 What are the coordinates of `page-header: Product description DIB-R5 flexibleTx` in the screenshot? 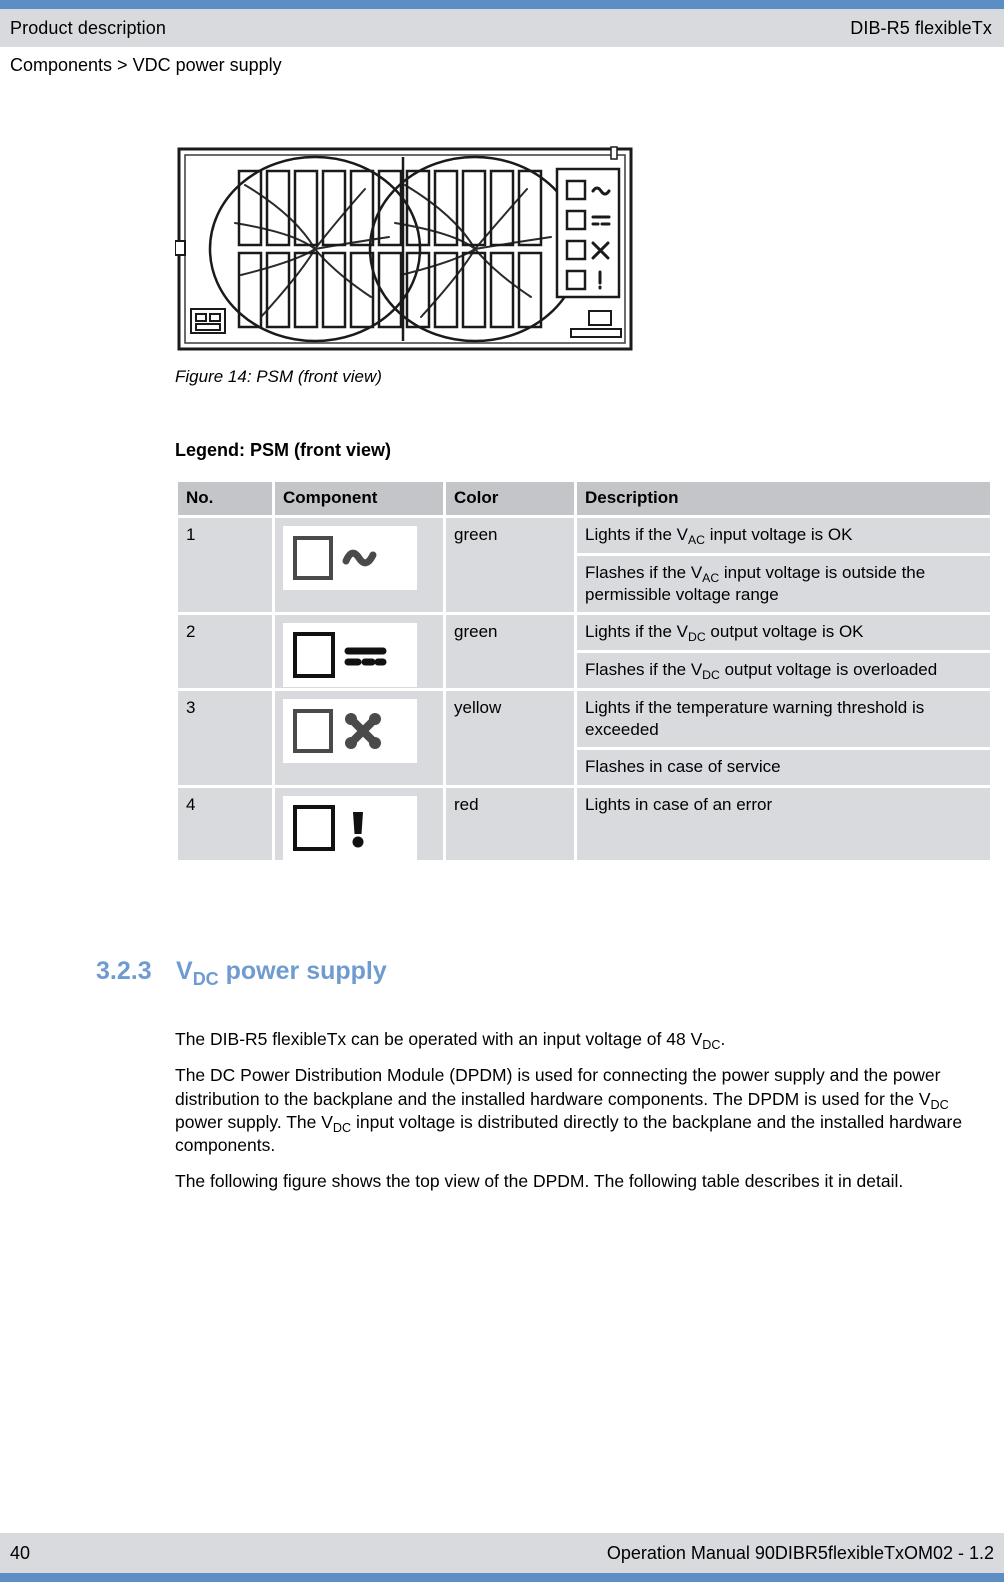 It's located at (502, 28).